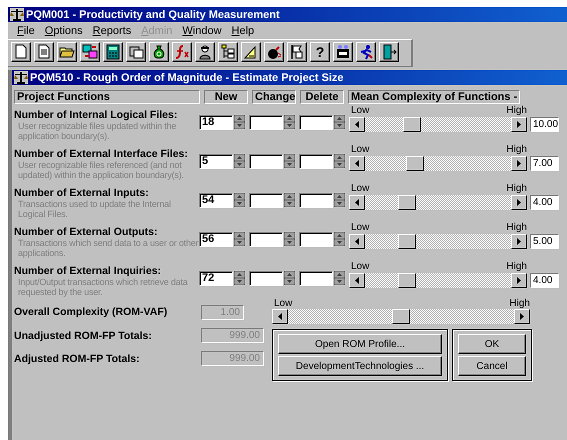  What do you see at coordinates (187, 78) in the screenshot?
I see `window-title: PQM510 - Rough Order of Magnitude - Estimate Project Size` at bounding box center [187, 78].